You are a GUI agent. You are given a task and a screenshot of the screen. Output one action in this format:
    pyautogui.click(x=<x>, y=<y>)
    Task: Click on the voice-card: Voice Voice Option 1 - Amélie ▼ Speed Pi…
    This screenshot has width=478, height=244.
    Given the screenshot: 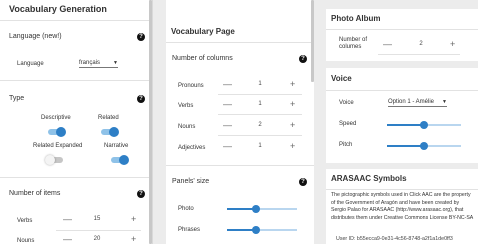 What is the action you would take?
    pyautogui.click(x=402, y=115)
    